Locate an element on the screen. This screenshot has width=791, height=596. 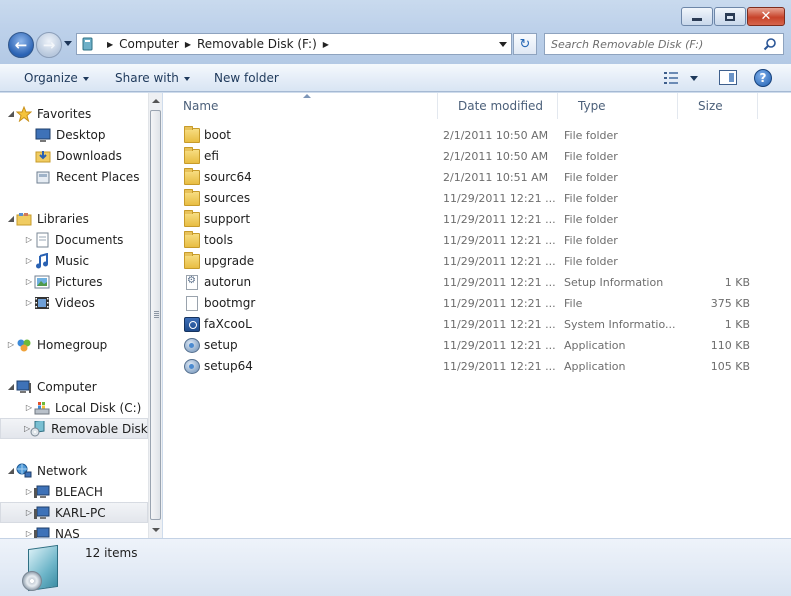
minimize-button is located at coordinates (697, 16).